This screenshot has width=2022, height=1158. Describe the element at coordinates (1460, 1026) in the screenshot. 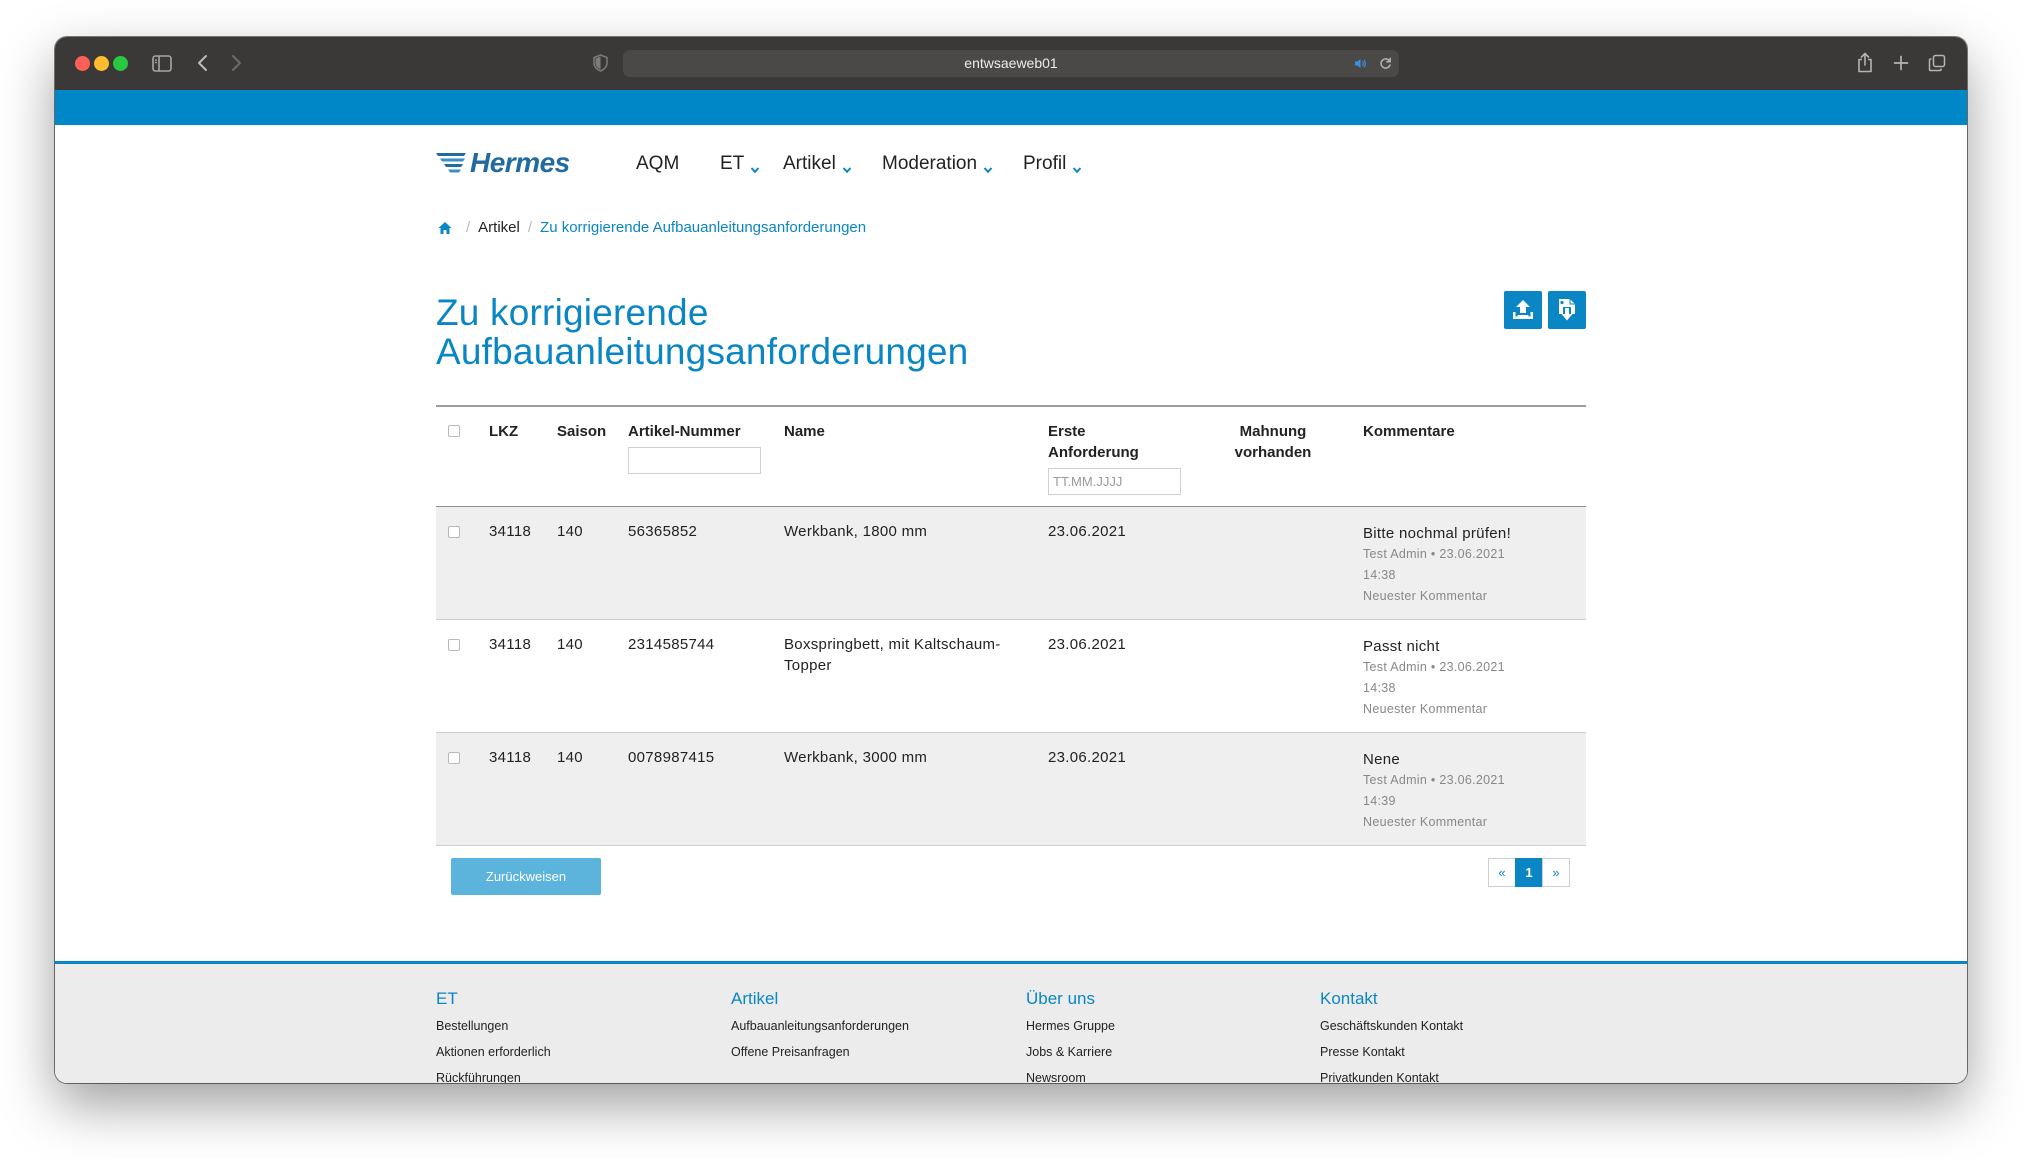

I see `footer-link: Geschäftskunden Kontakt` at that location.